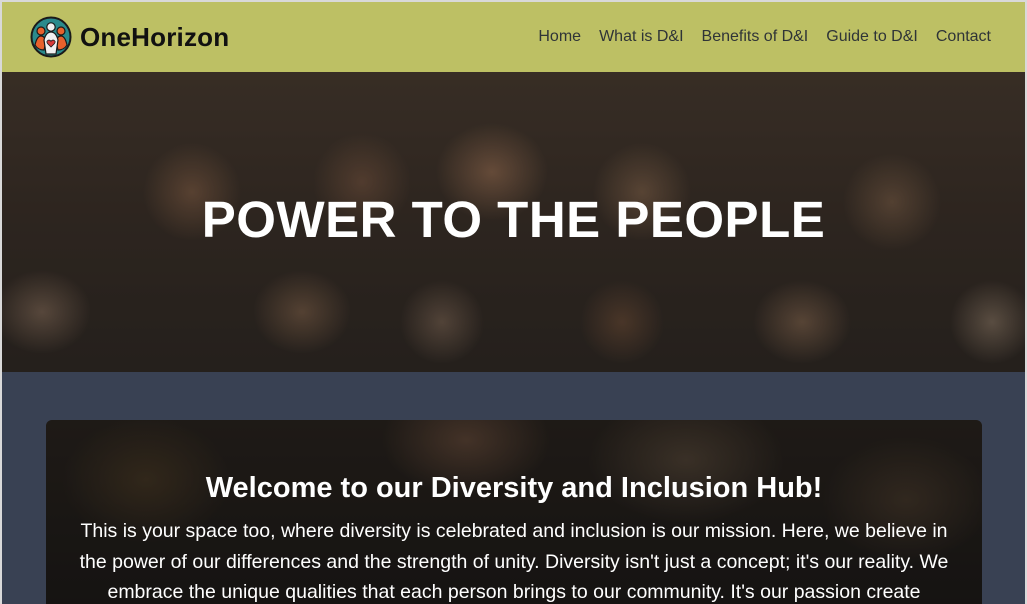 The height and width of the screenshot is (604, 1027). I want to click on people-group-heart-icon, so click(51, 37).